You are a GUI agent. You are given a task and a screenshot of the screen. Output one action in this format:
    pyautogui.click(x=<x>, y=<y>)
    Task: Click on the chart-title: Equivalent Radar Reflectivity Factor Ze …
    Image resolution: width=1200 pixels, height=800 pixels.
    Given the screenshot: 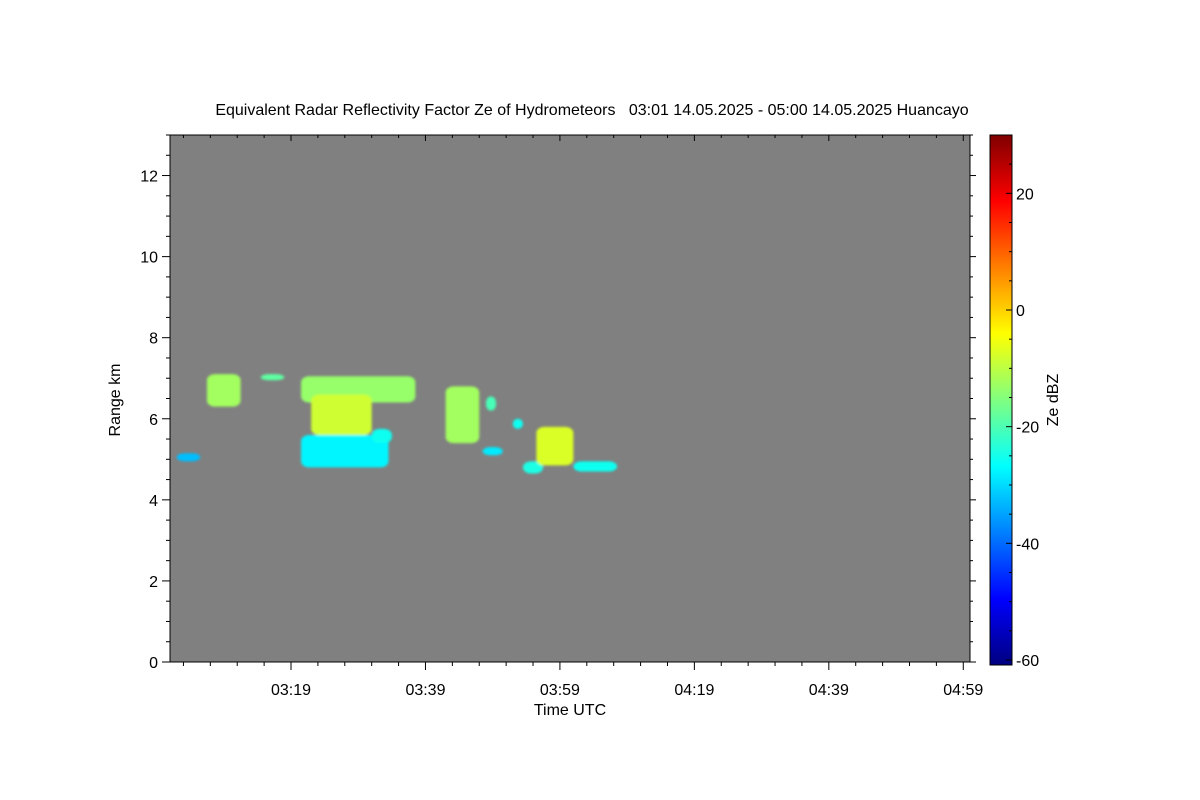 What is the action you would take?
    pyautogui.click(x=591, y=110)
    